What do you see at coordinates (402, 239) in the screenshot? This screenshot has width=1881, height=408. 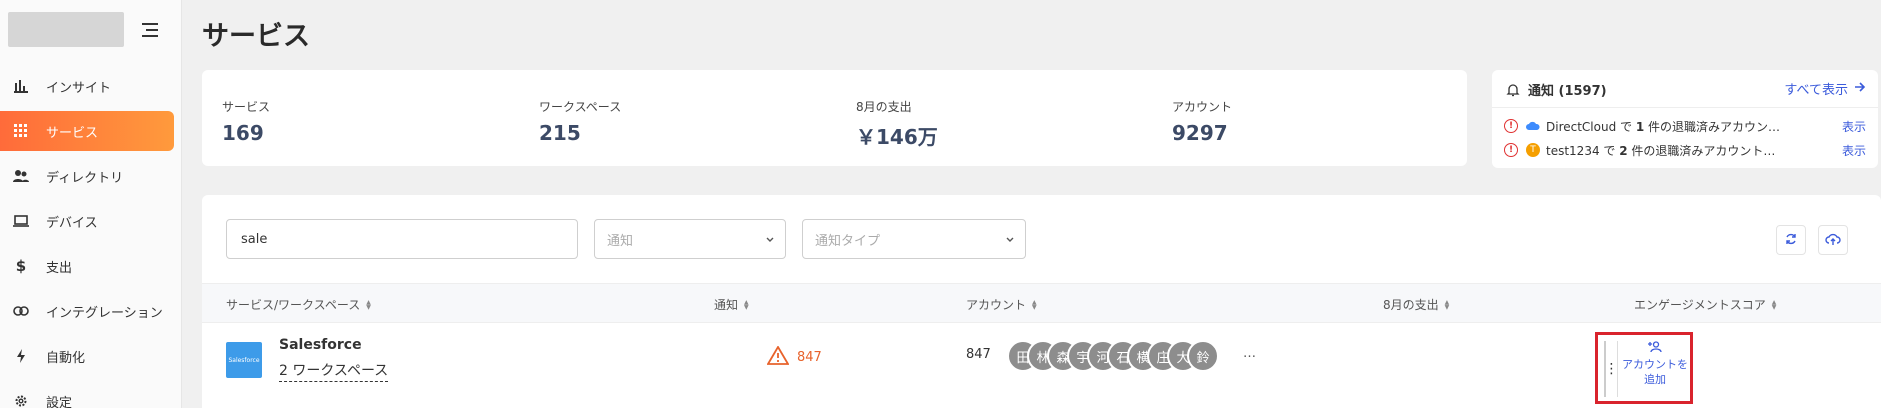 I see `search-input: sale` at bounding box center [402, 239].